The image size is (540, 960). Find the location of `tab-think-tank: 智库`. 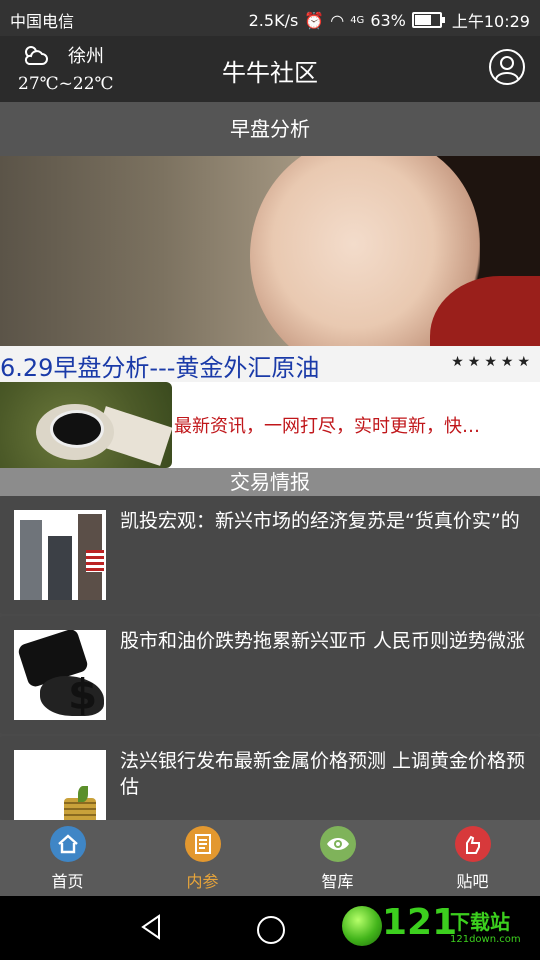

tab-think-tank: 智库 is located at coordinates (337, 859).